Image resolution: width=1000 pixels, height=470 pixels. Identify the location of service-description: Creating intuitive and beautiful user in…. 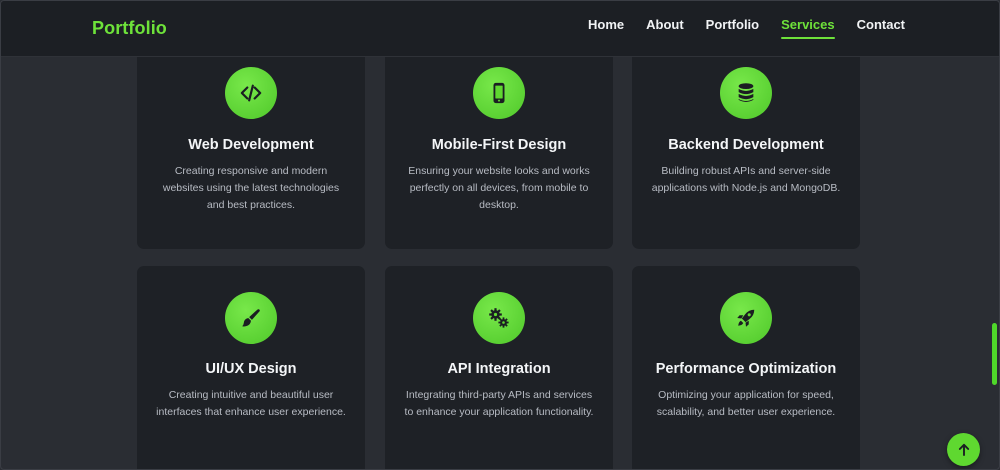
(251, 403).